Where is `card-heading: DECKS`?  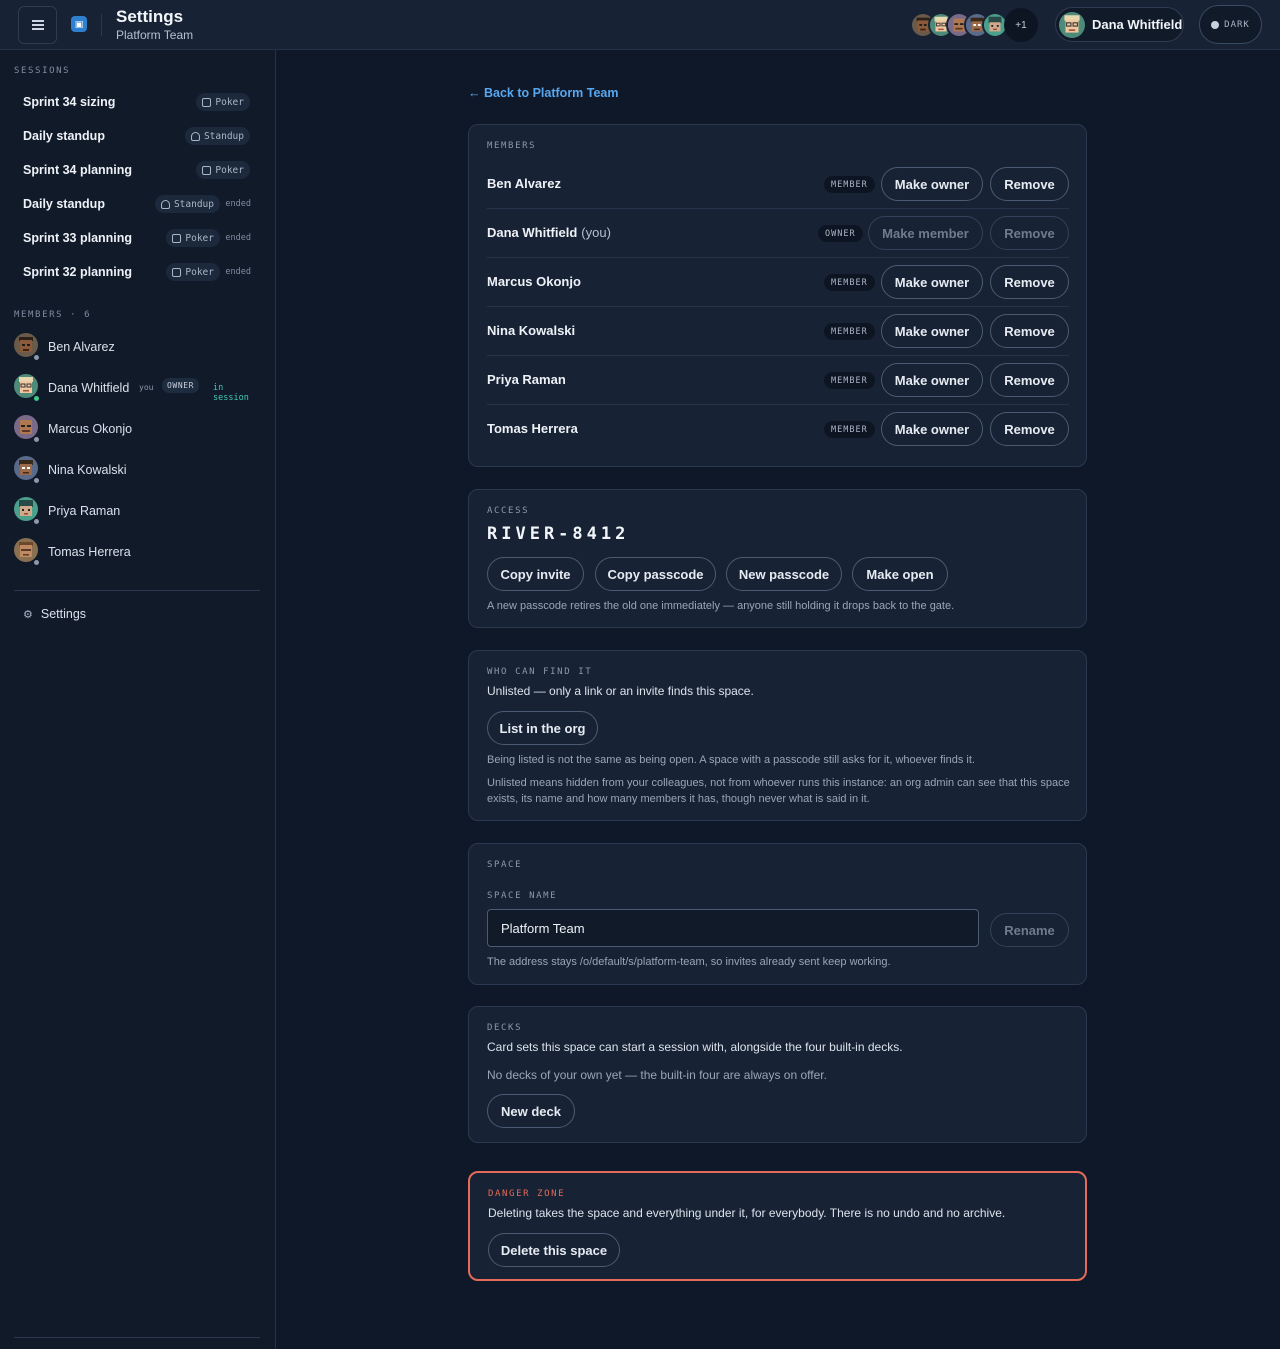 card-heading: DECKS is located at coordinates (505, 1028).